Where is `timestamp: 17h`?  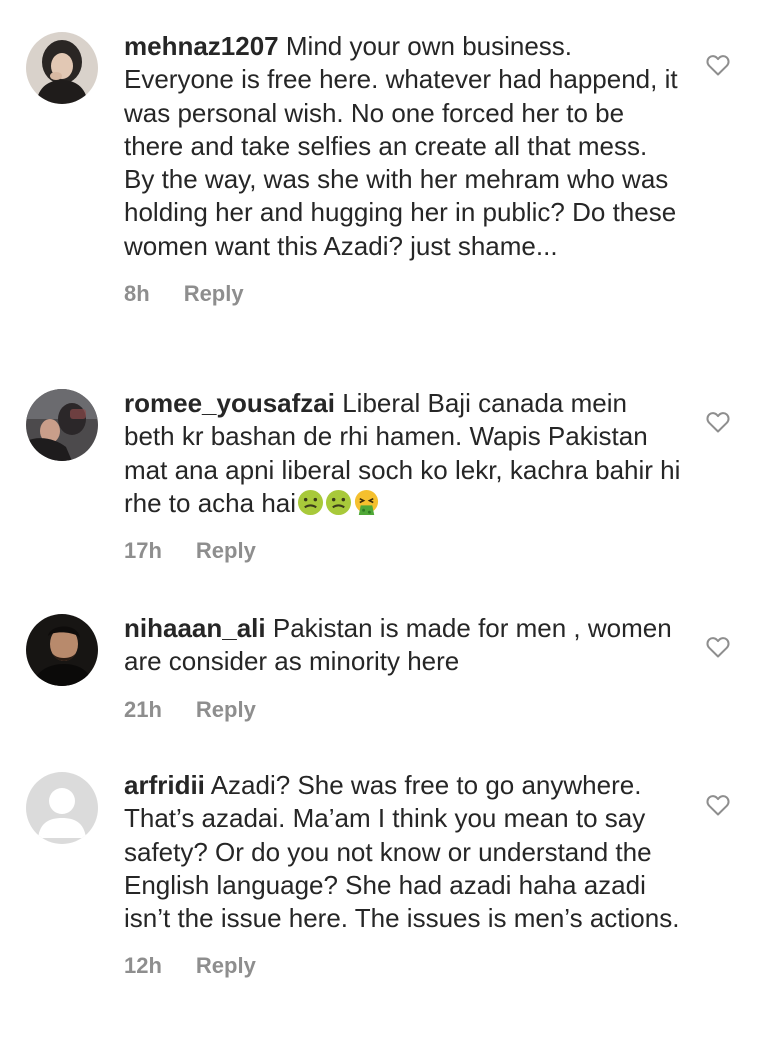
timestamp: 17h is located at coordinates (143, 551).